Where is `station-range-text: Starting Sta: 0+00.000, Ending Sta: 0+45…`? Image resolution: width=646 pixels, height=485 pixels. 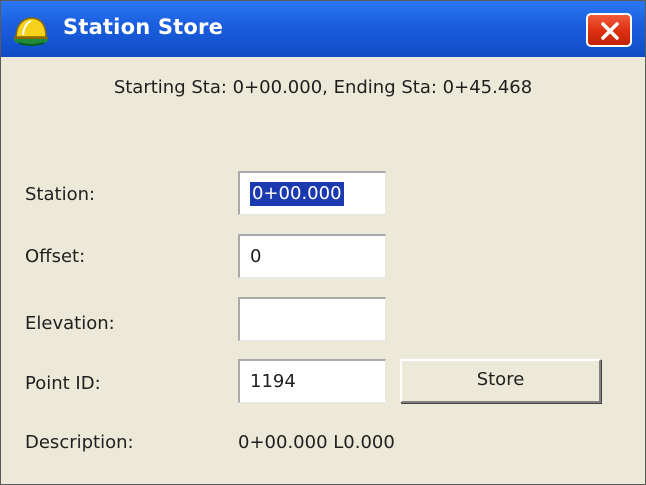
station-range-text: Starting Sta: 0+00.000, Ending Sta: 0+45… is located at coordinates (323, 87).